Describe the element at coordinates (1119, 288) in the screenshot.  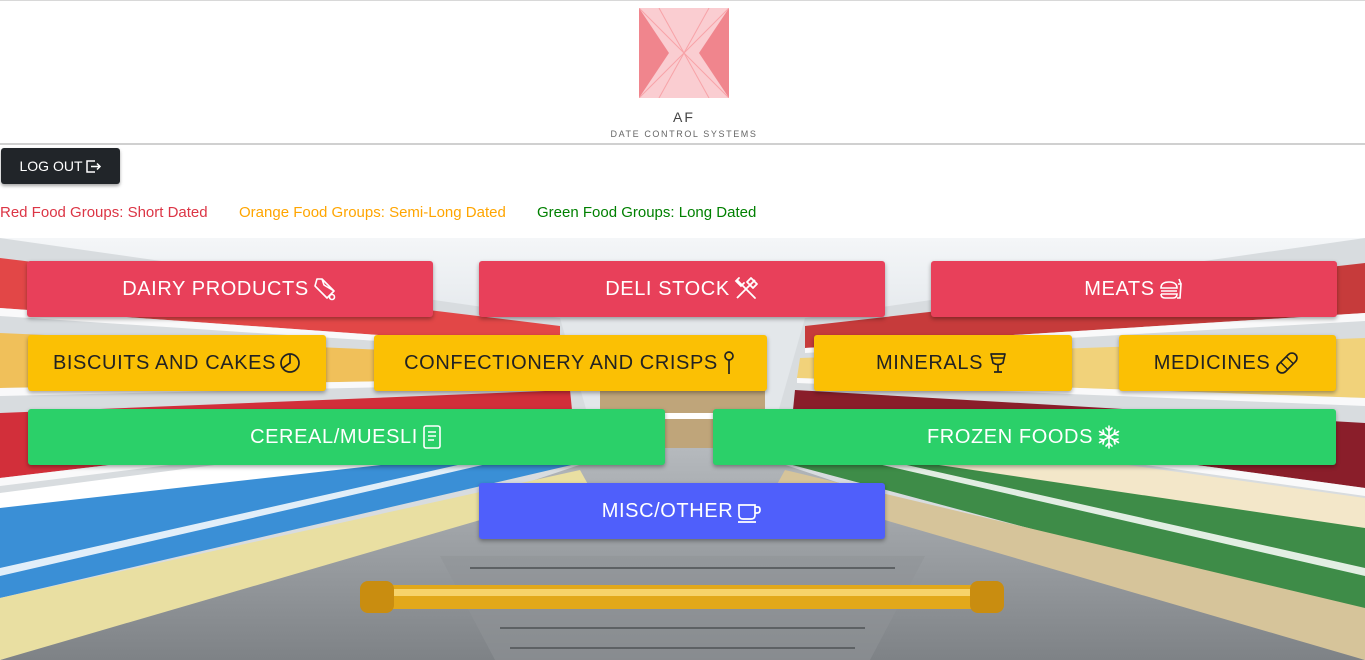
I see `category-label: MEATS` at that location.